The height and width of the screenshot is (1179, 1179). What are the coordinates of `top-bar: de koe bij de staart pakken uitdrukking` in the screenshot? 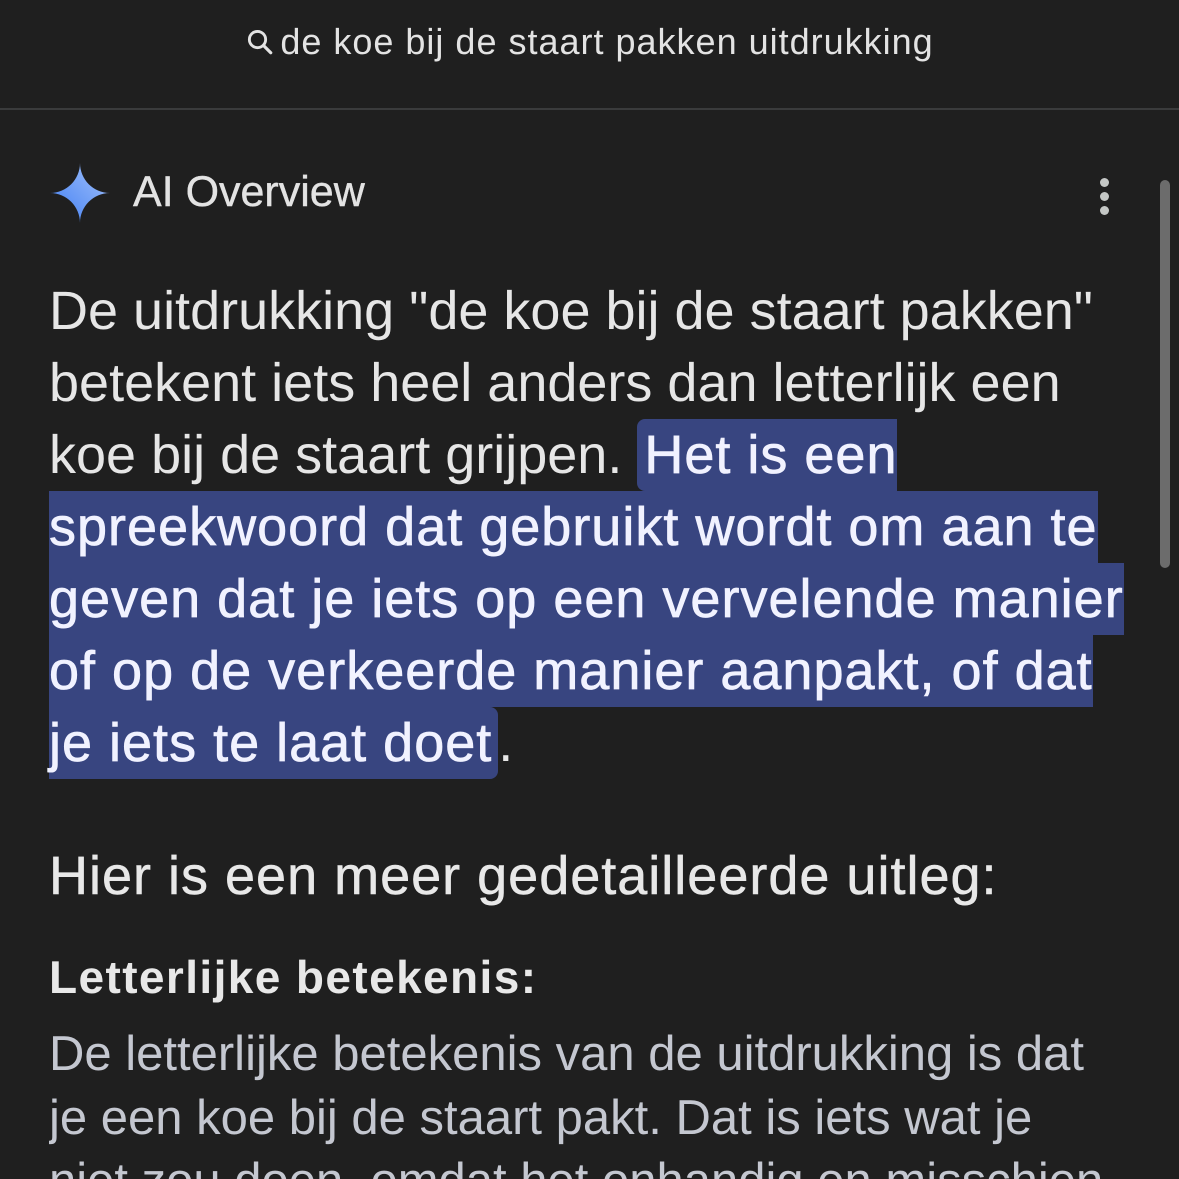 It's located at (589, 55).